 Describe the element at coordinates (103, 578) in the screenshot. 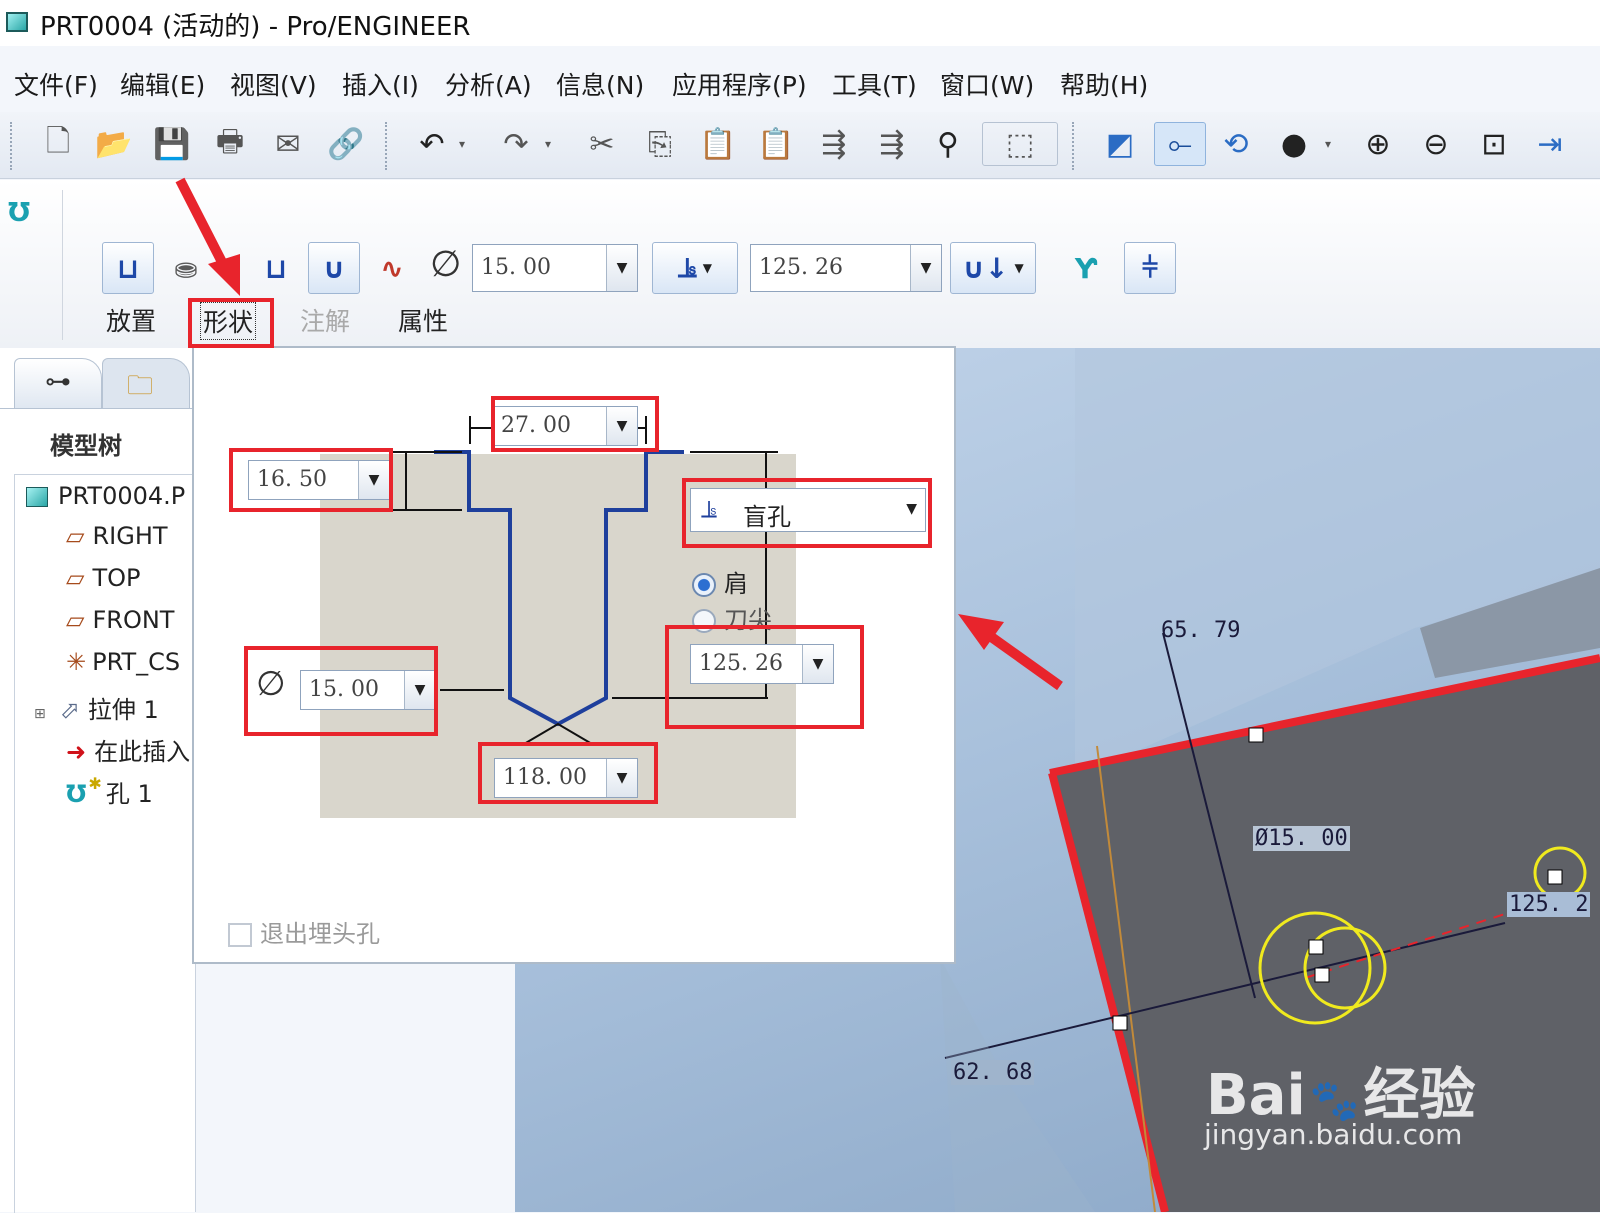

I see `tree-item-top: ▱ TOP` at that location.